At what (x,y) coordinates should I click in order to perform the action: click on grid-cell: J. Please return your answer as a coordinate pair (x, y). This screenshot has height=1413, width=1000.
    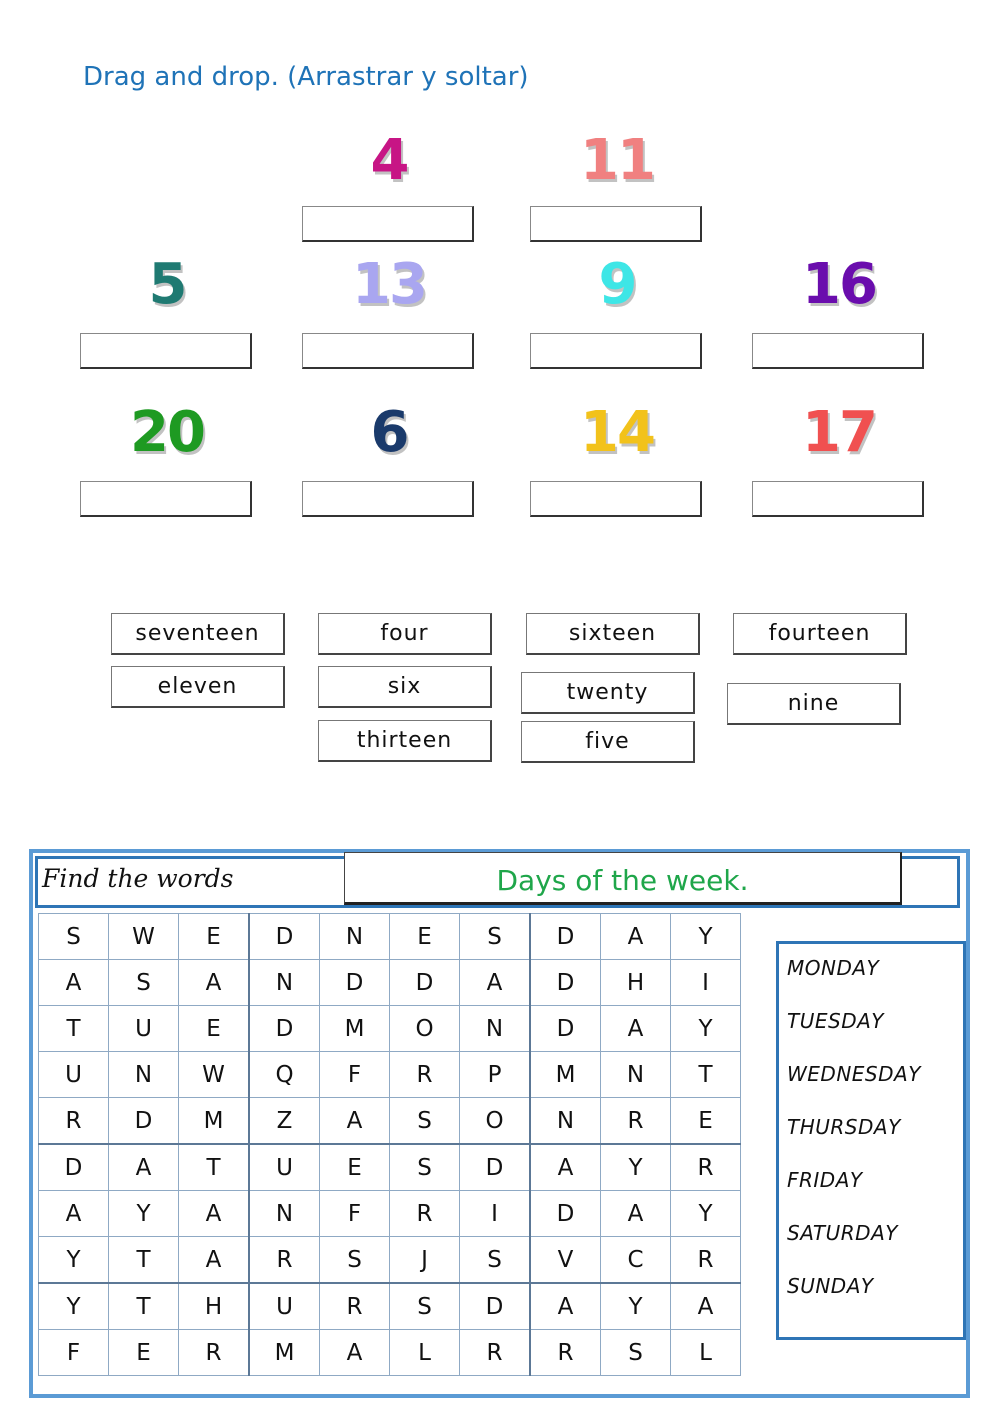
    Looking at the image, I should click on (424, 1260).